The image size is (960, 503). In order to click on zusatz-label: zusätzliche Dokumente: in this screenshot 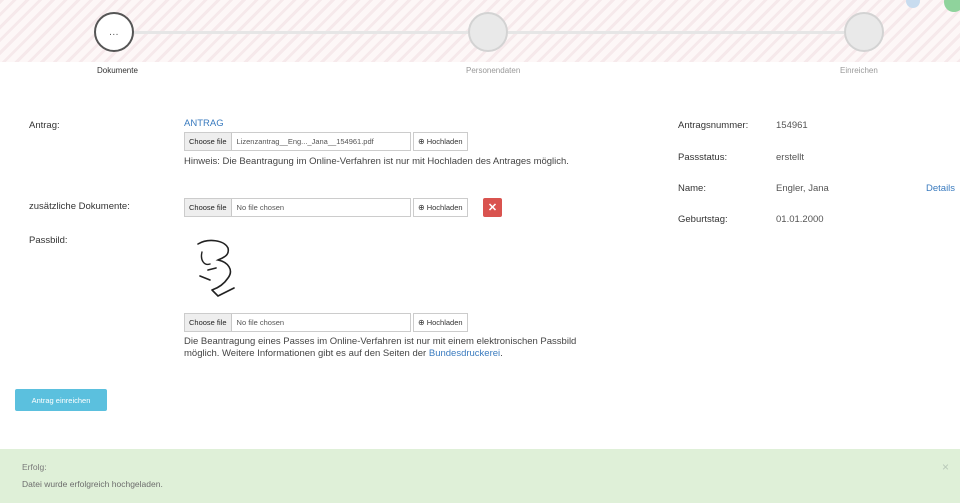, I will do `click(79, 206)`.